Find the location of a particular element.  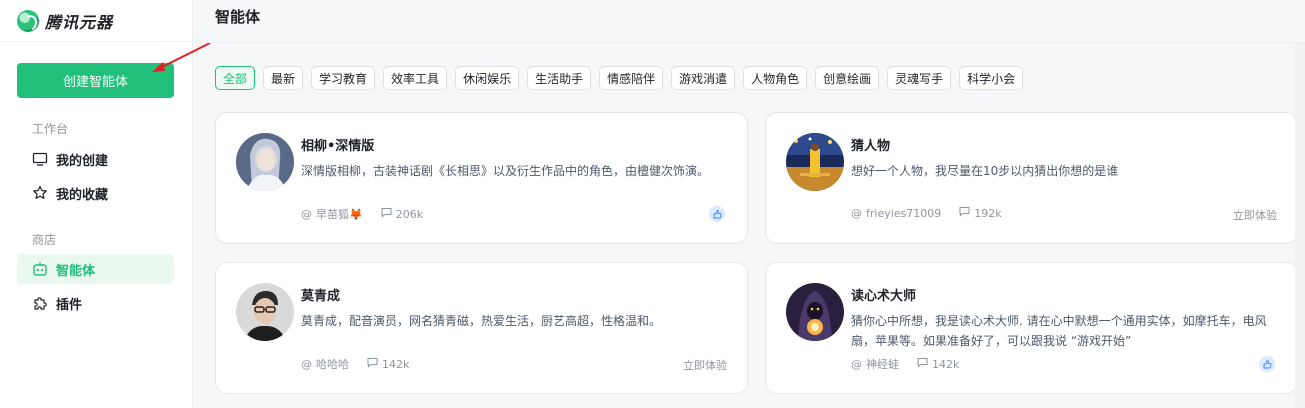

filter-chip-companion: 情感陪伴 is located at coordinates (631, 78).